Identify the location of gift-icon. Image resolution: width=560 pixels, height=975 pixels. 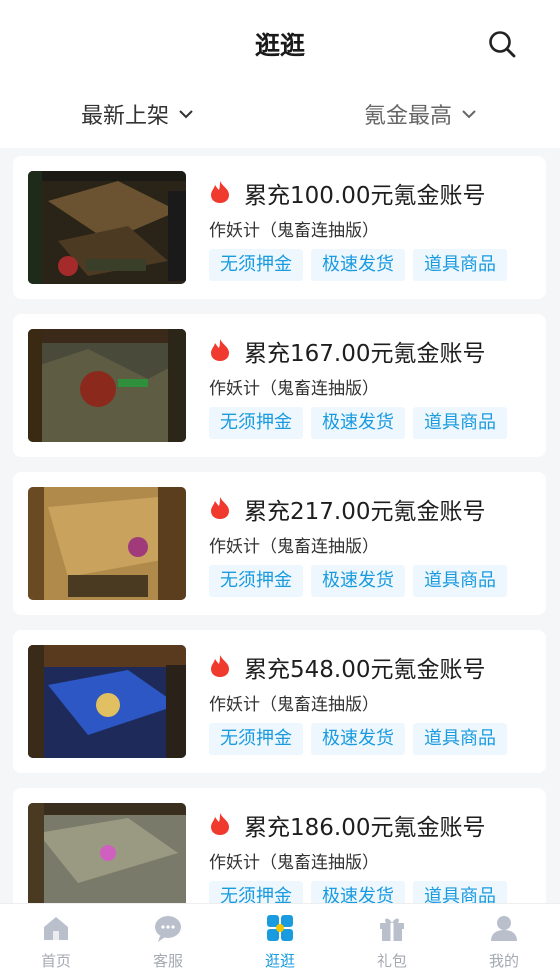
(392, 929).